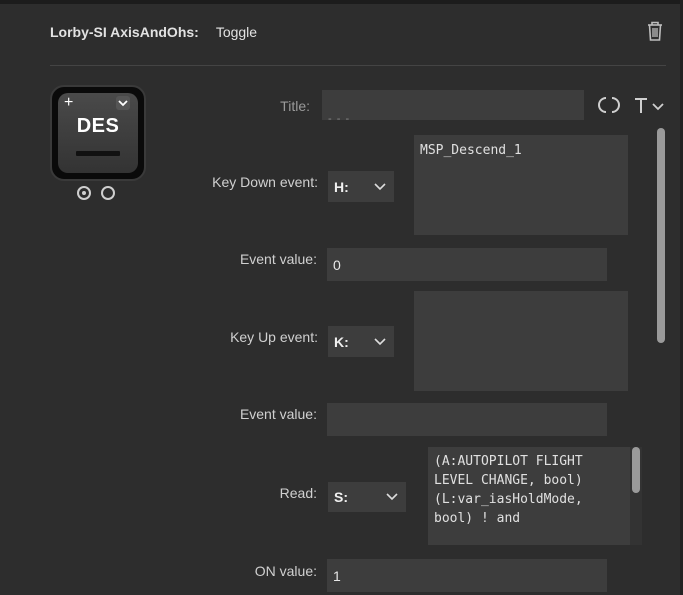  What do you see at coordinates (358, 65) in the screenshot?
I see `header-divider` at bounding box center [358, 65].